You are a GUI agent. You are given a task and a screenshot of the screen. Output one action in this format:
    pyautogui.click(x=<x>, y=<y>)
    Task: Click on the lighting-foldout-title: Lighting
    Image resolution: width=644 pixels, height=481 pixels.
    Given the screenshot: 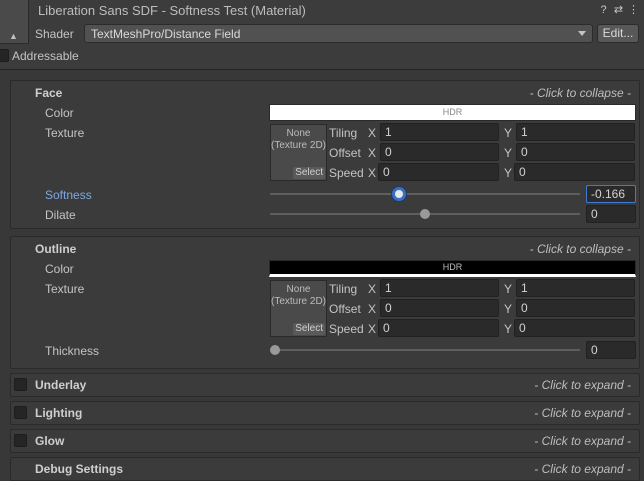 What is the action you would take?
    pyautogui.click(x=59, y=413)
    